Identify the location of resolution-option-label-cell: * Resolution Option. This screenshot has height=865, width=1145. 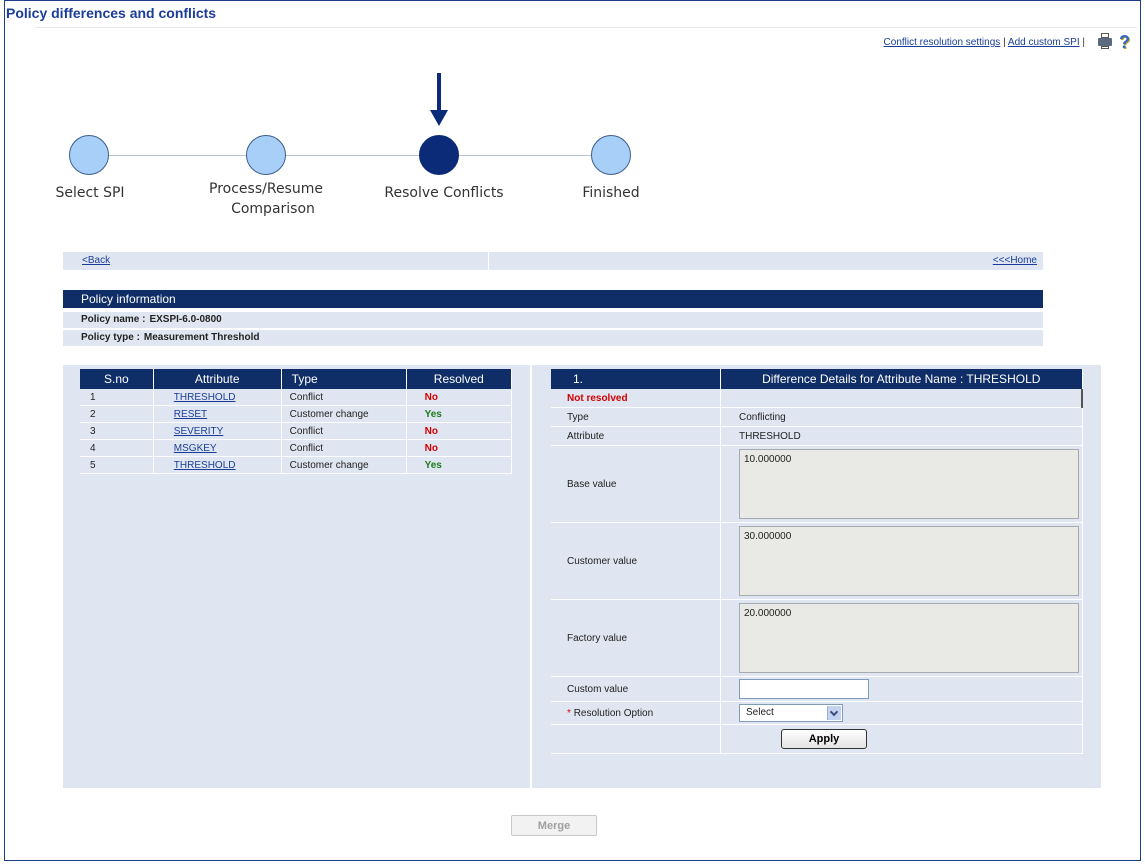
(636, 713).